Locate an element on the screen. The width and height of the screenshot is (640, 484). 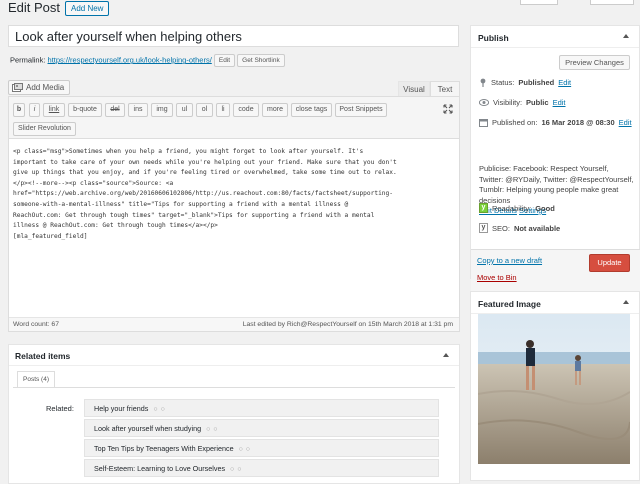
featured-image is located at coordinates (554, 389).